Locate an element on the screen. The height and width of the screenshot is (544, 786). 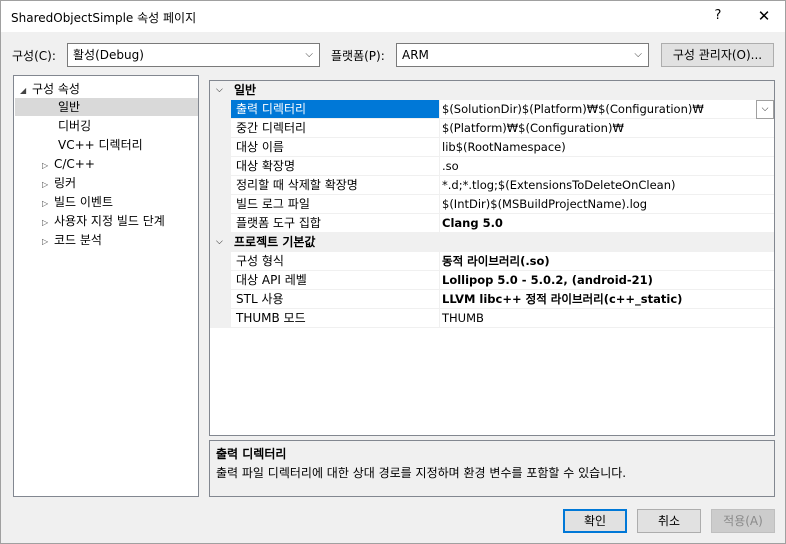
property-name: 대상 이름 is located at coordinates (335, 147).